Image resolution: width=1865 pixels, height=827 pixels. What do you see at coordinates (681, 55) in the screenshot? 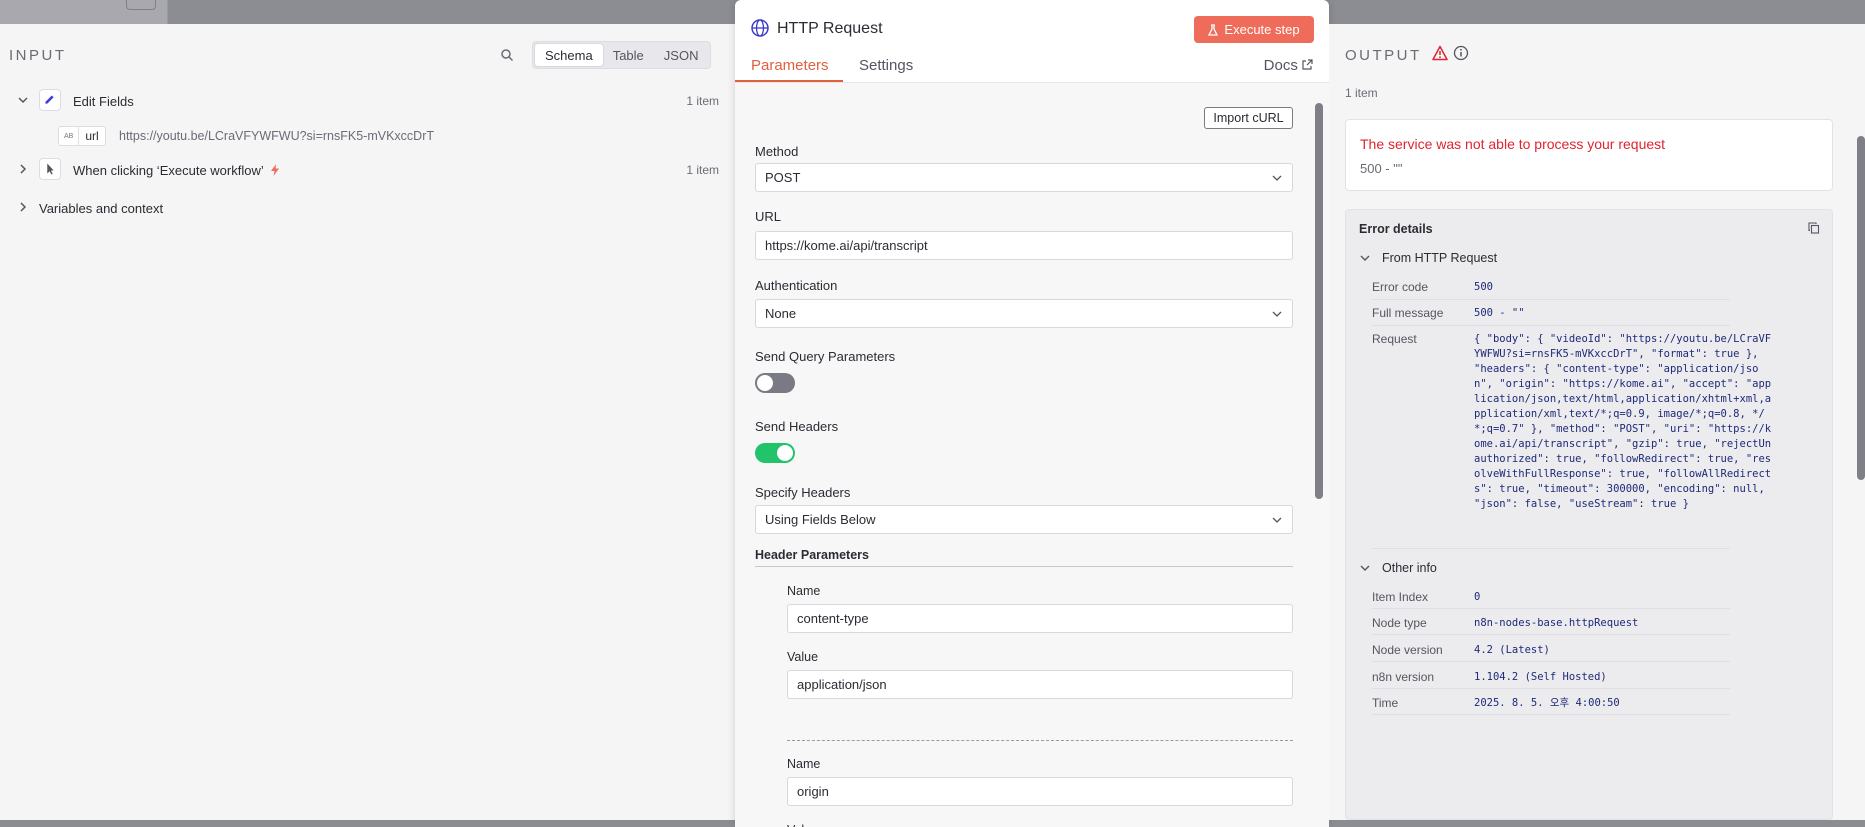
I see `view-tab-json: JSON` at bounding box center [681, 55].